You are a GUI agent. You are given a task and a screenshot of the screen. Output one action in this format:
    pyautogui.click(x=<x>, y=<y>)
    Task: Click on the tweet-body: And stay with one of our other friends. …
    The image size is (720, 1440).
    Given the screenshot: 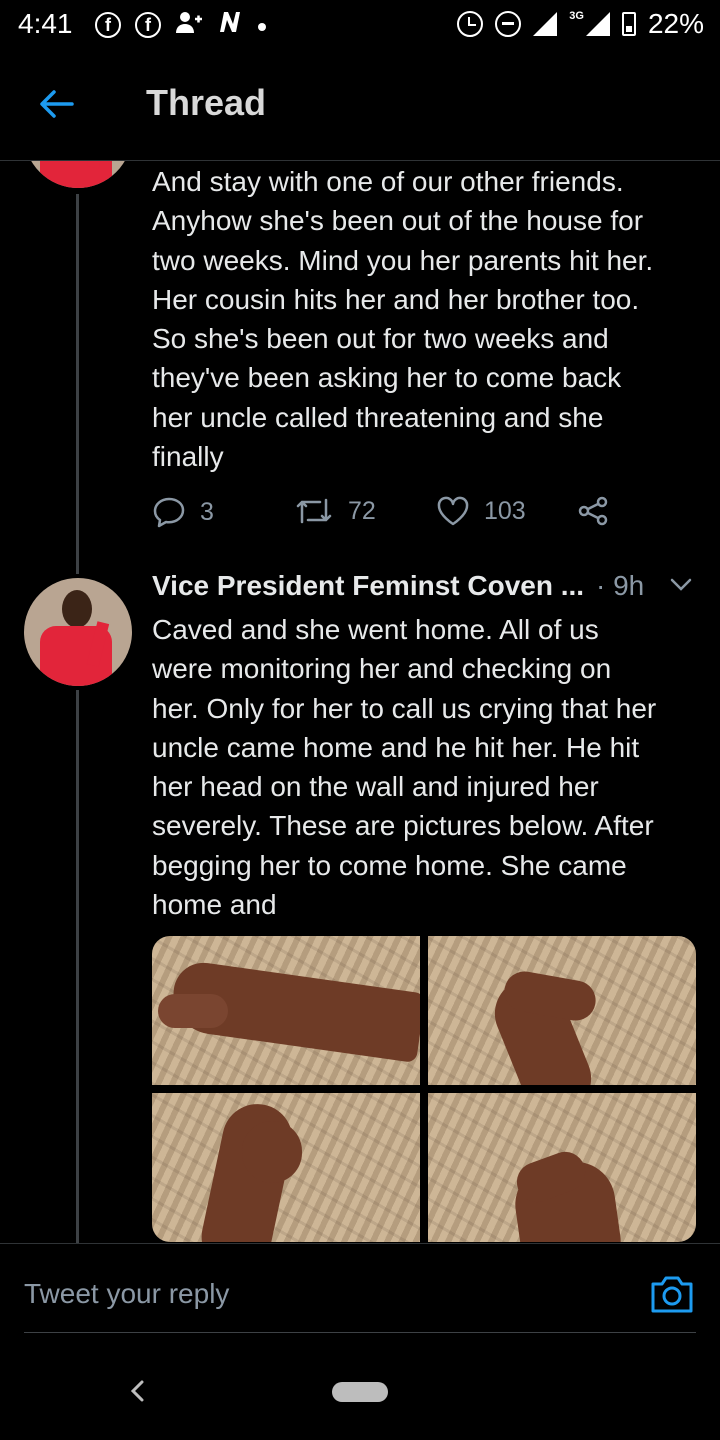 What is the action you would take?
    pyautogui.click(x=403, y=319)
    